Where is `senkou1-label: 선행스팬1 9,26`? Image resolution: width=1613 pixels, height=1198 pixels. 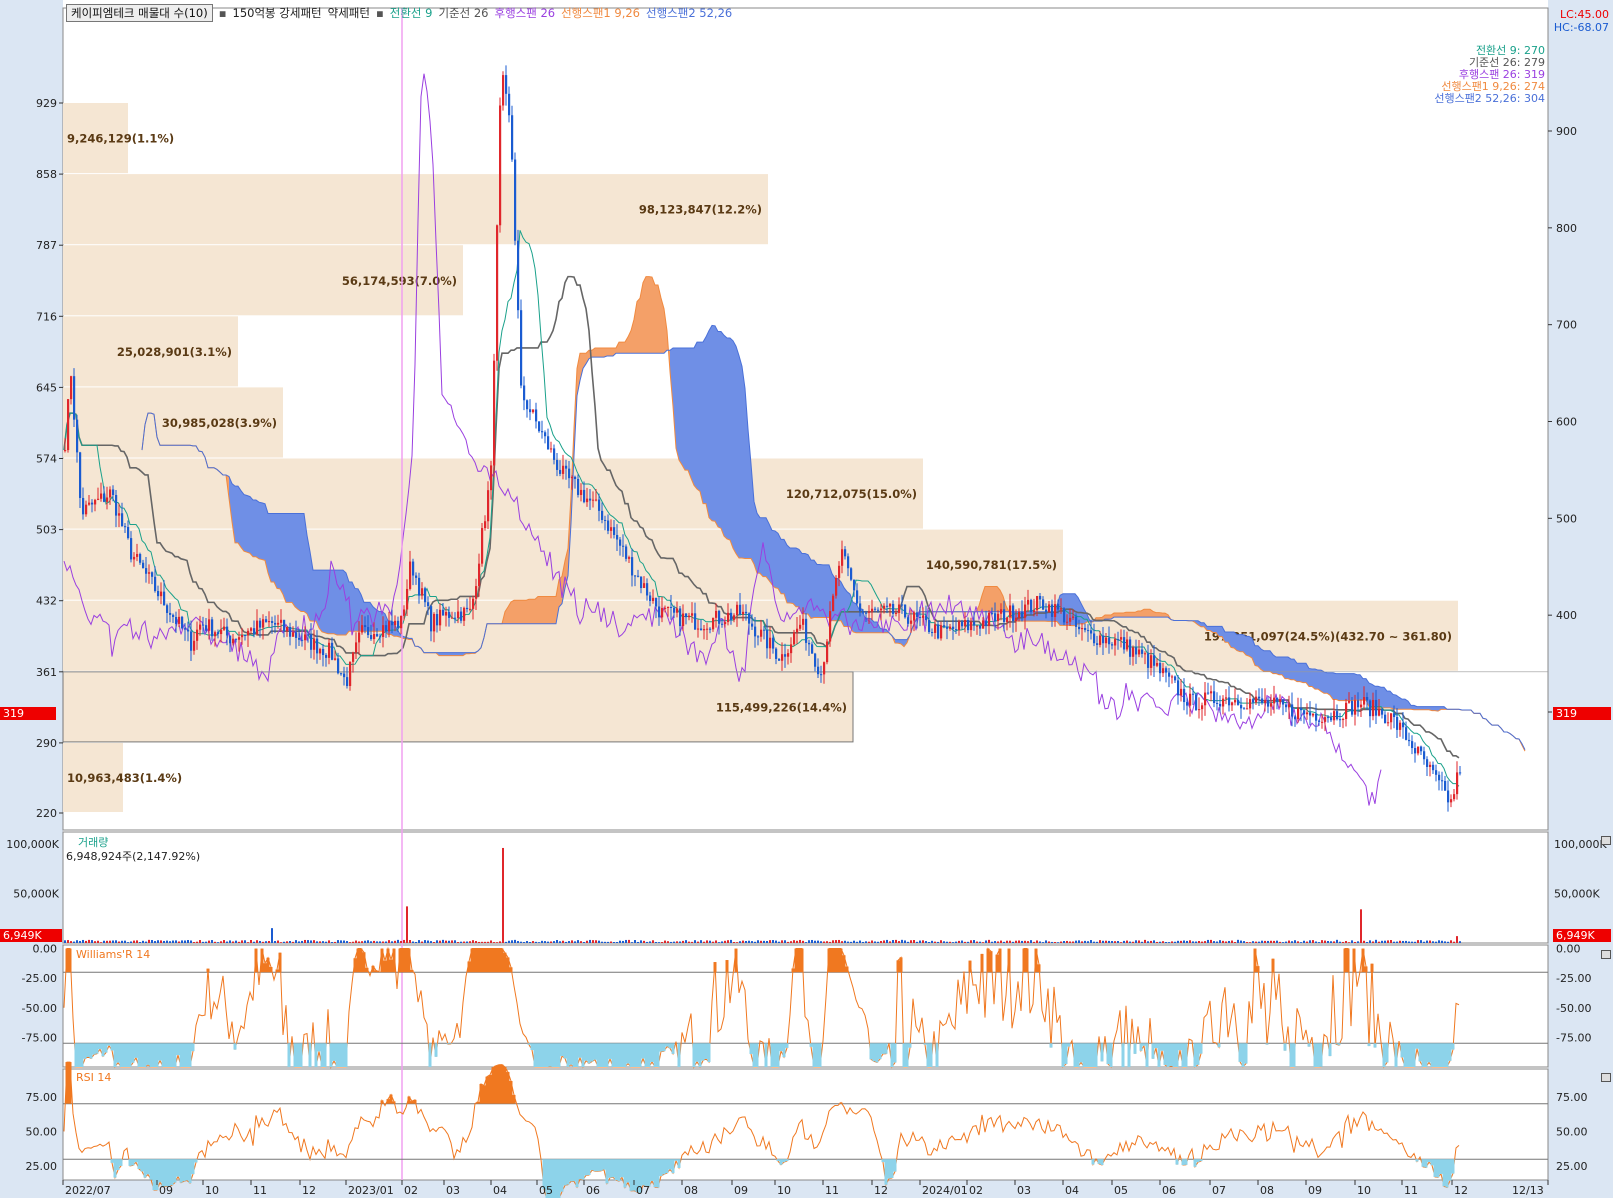 senkou1-label: 선행스팬1 9,26 is located at coordinates (600, 13).